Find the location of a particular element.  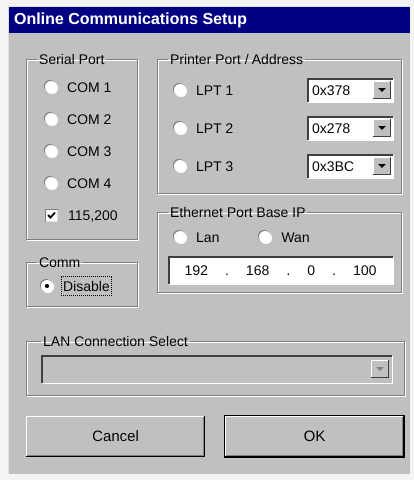

group-label: Serial Port is located at coordinates (72, 59).